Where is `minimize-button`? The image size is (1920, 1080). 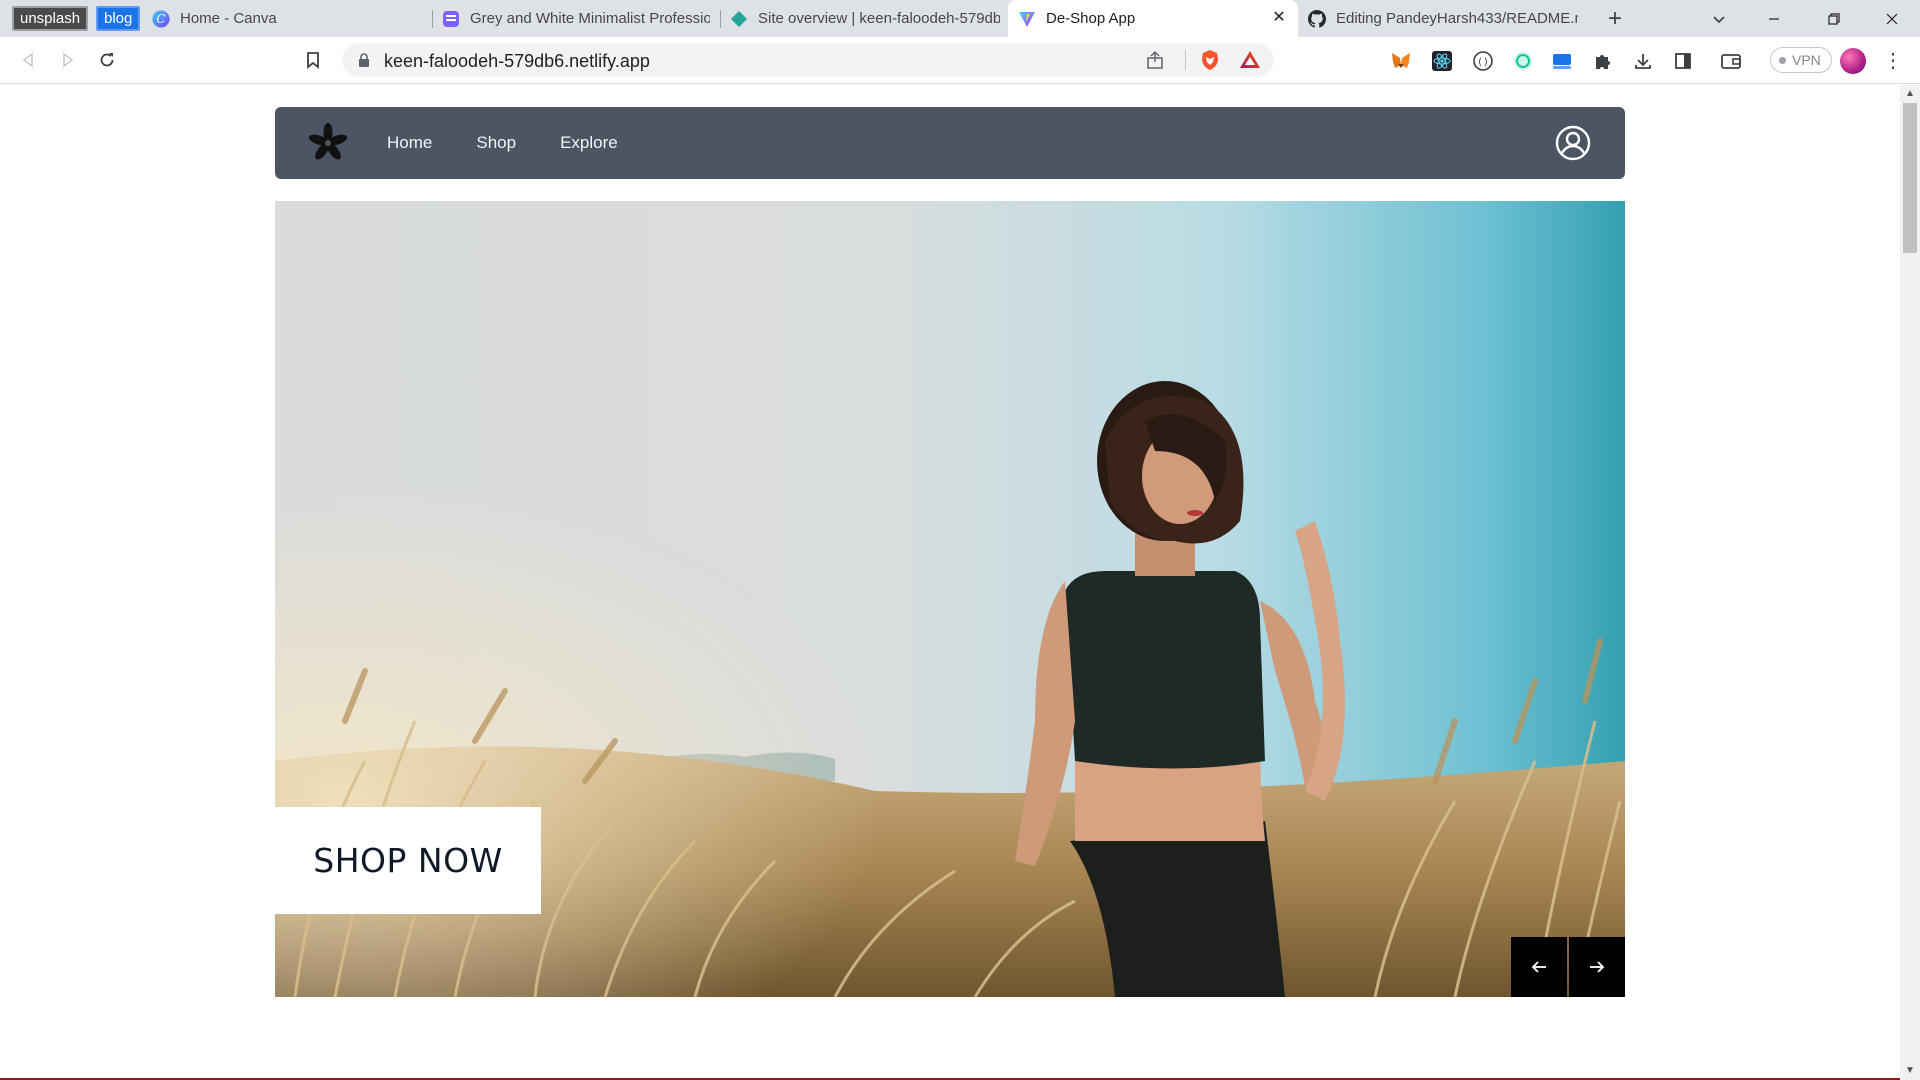 minimize-button is located at coordinates (1774, 18).